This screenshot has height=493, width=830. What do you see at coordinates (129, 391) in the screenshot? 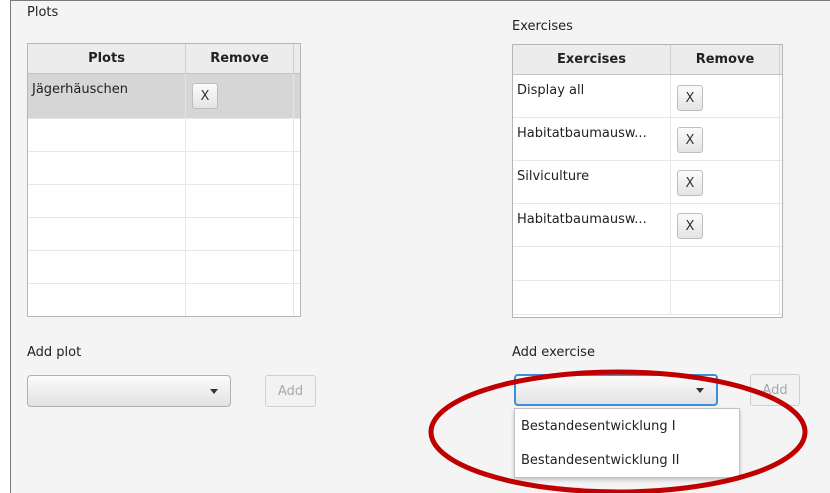
I see `add-plot-combobox` at bounding box center [129, 391].